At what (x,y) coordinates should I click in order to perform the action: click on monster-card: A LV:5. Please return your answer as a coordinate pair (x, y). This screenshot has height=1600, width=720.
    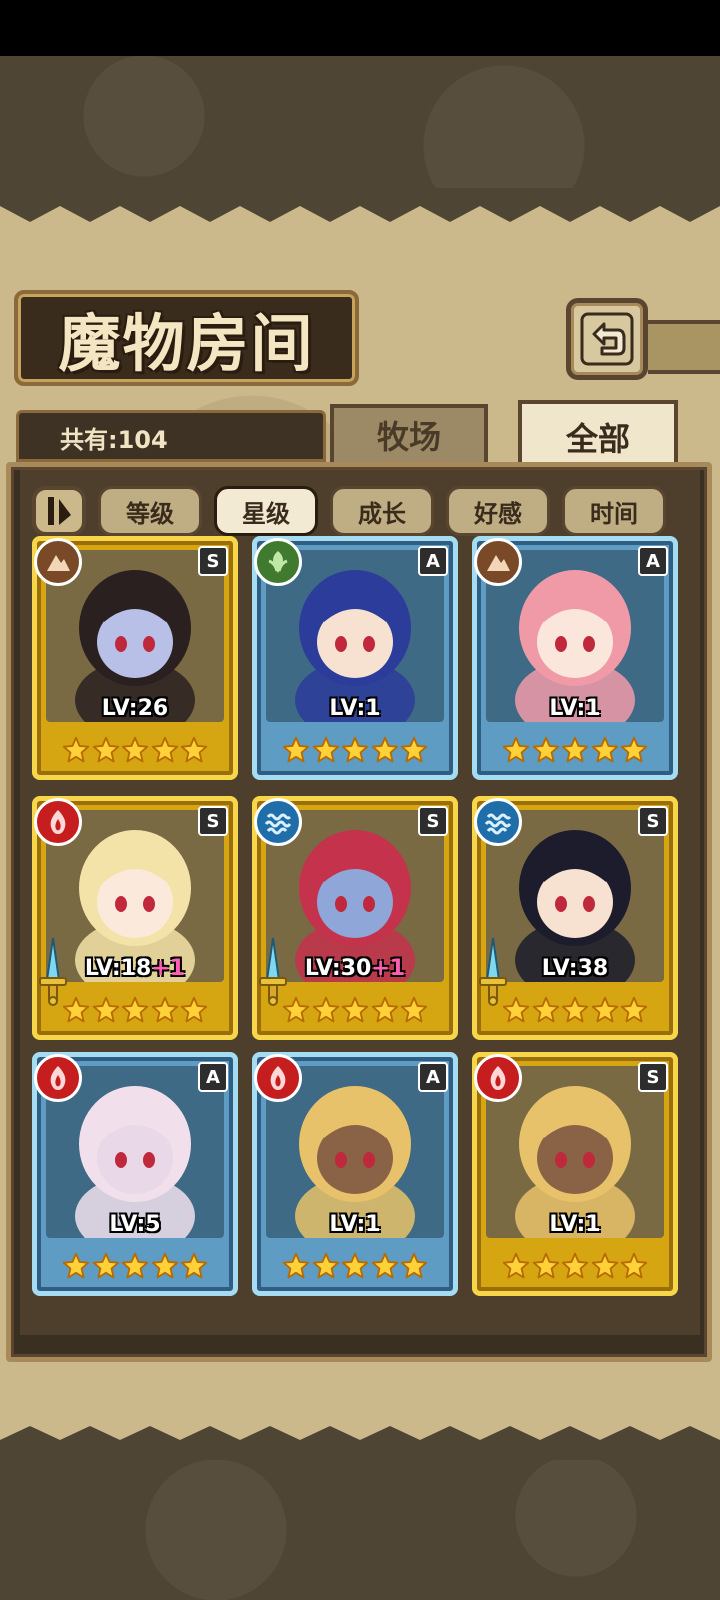
    Looking at the image, I should click on (135, 1174).